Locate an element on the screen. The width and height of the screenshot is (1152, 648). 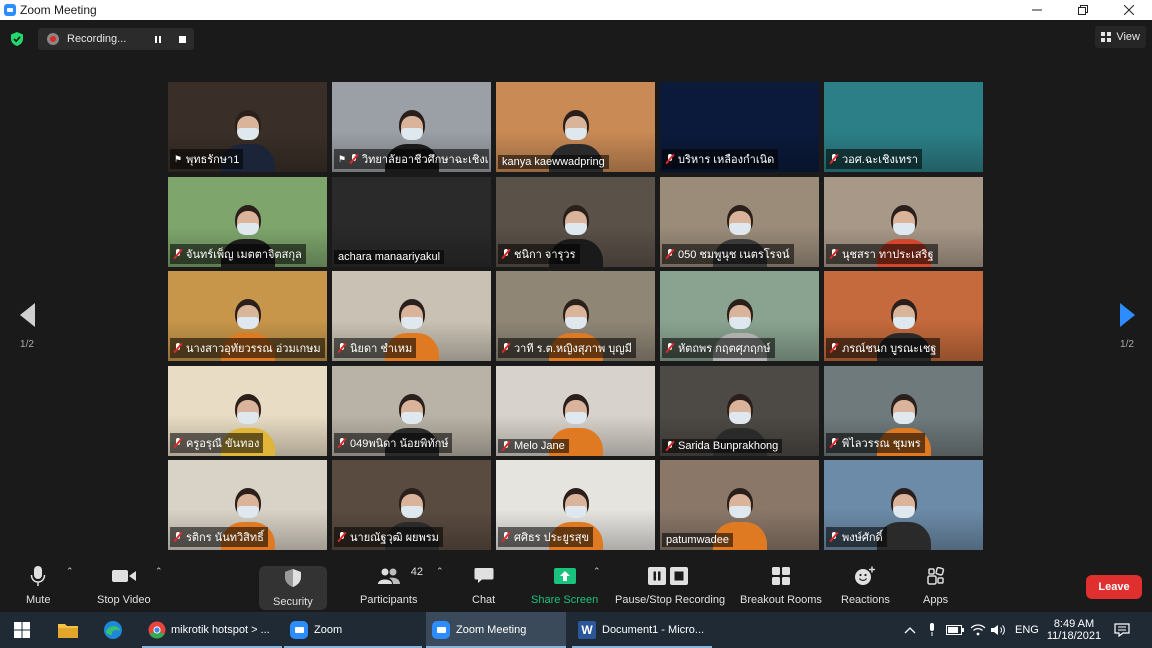
participants-caret-icon: ⌃ is located at coordinates (440, 571).